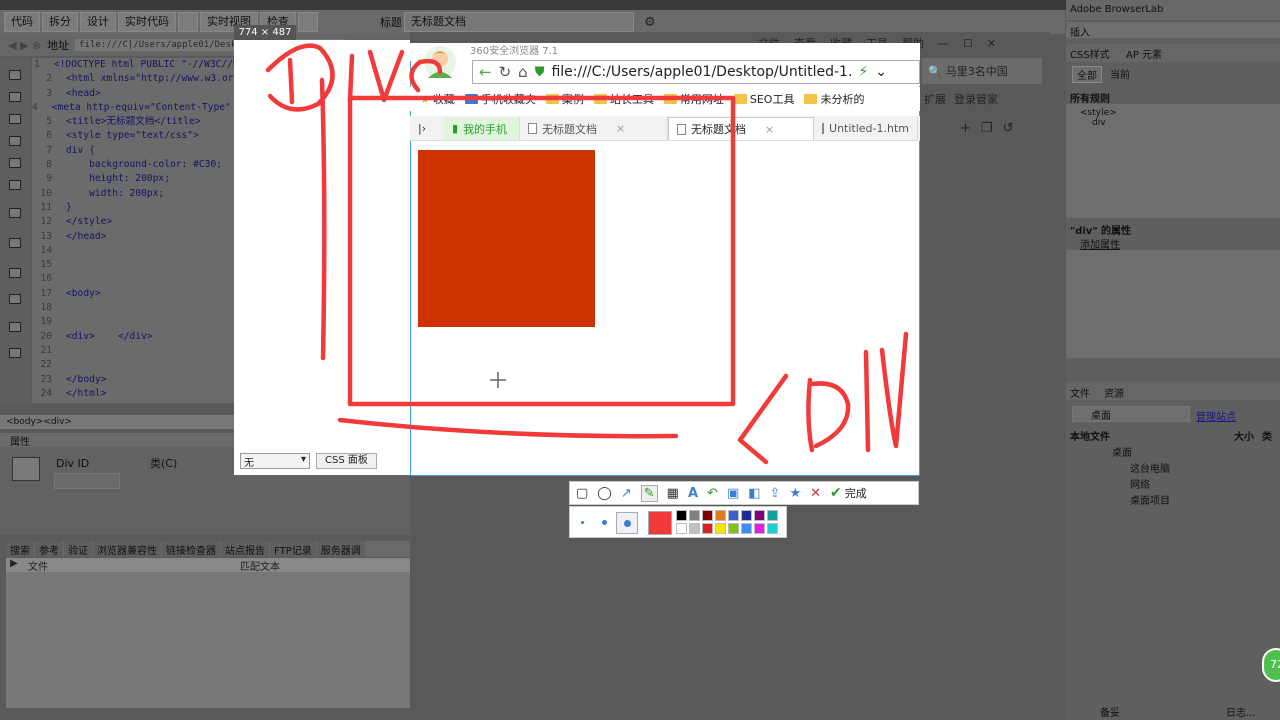  Describe the element at coordinates (508, 428) in the screenshot. I see `ink-bottom-line` at that location.